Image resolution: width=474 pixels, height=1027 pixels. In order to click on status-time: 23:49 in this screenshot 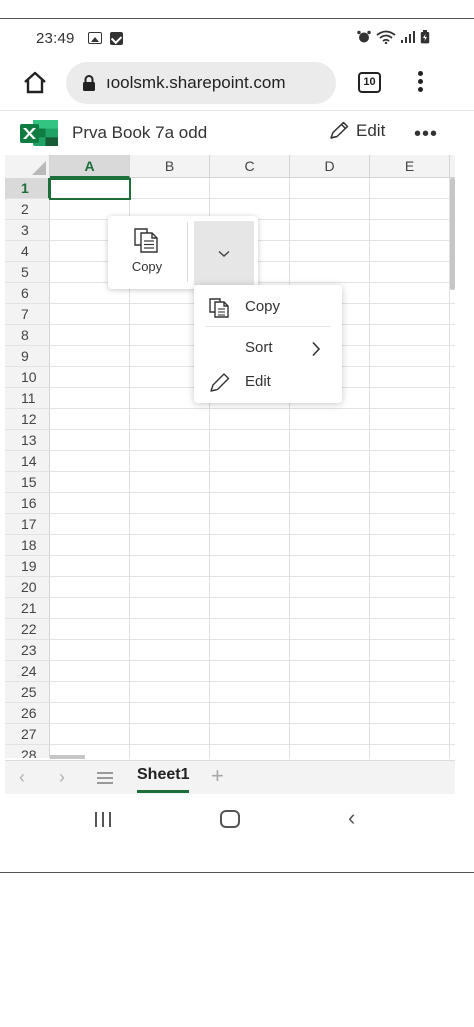, I will do `click(55, 38)`.